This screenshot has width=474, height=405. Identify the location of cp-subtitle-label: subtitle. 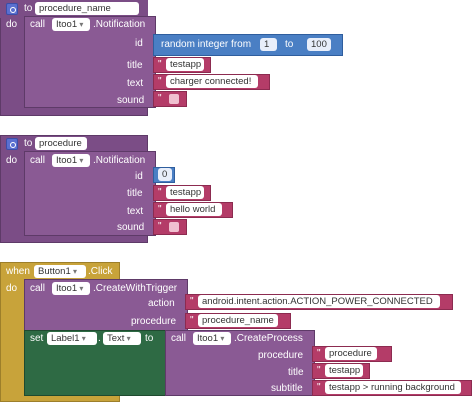
(287, 388).